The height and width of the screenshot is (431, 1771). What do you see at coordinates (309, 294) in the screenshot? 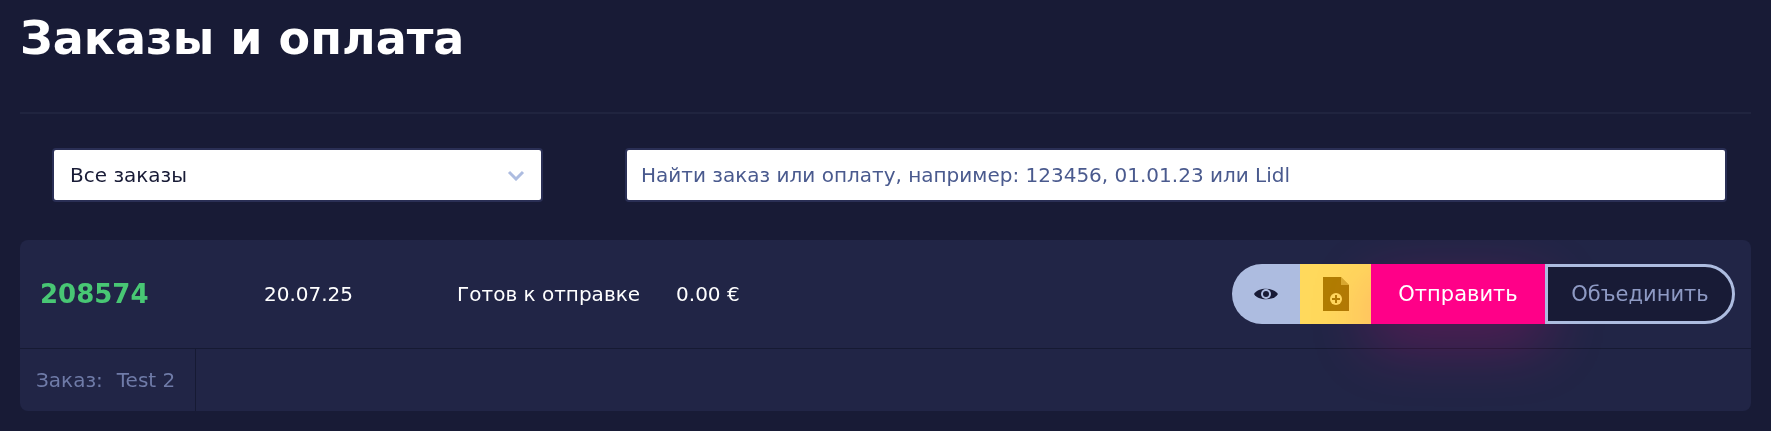
I see `order-date: 20.07.25` at bounding box center [309, 294].